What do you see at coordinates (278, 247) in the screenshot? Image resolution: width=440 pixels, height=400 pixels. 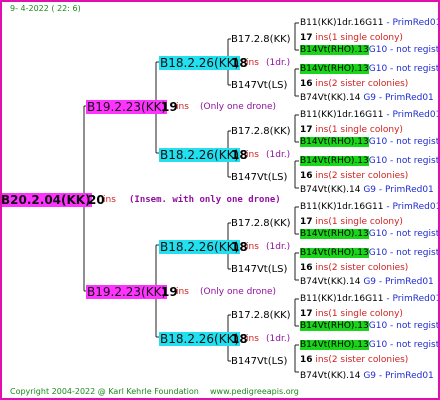 I see `gen2-3-mating-description: (1dr.)` at bounding box center [278, 247].